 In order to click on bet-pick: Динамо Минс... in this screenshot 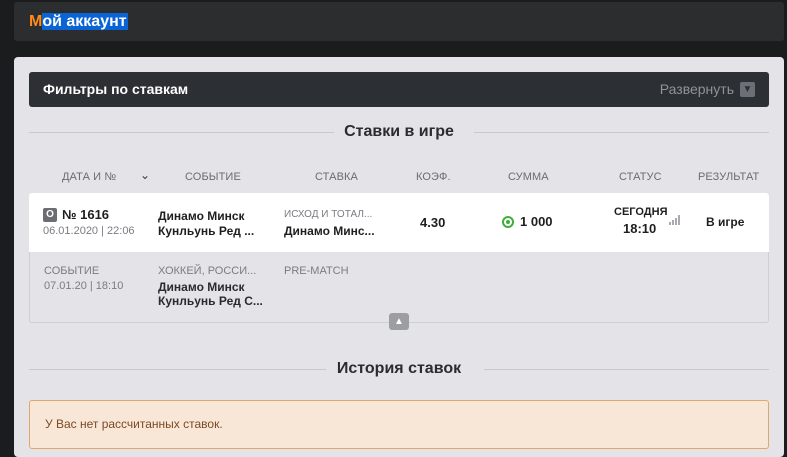, I will do `click(329, 231)`.